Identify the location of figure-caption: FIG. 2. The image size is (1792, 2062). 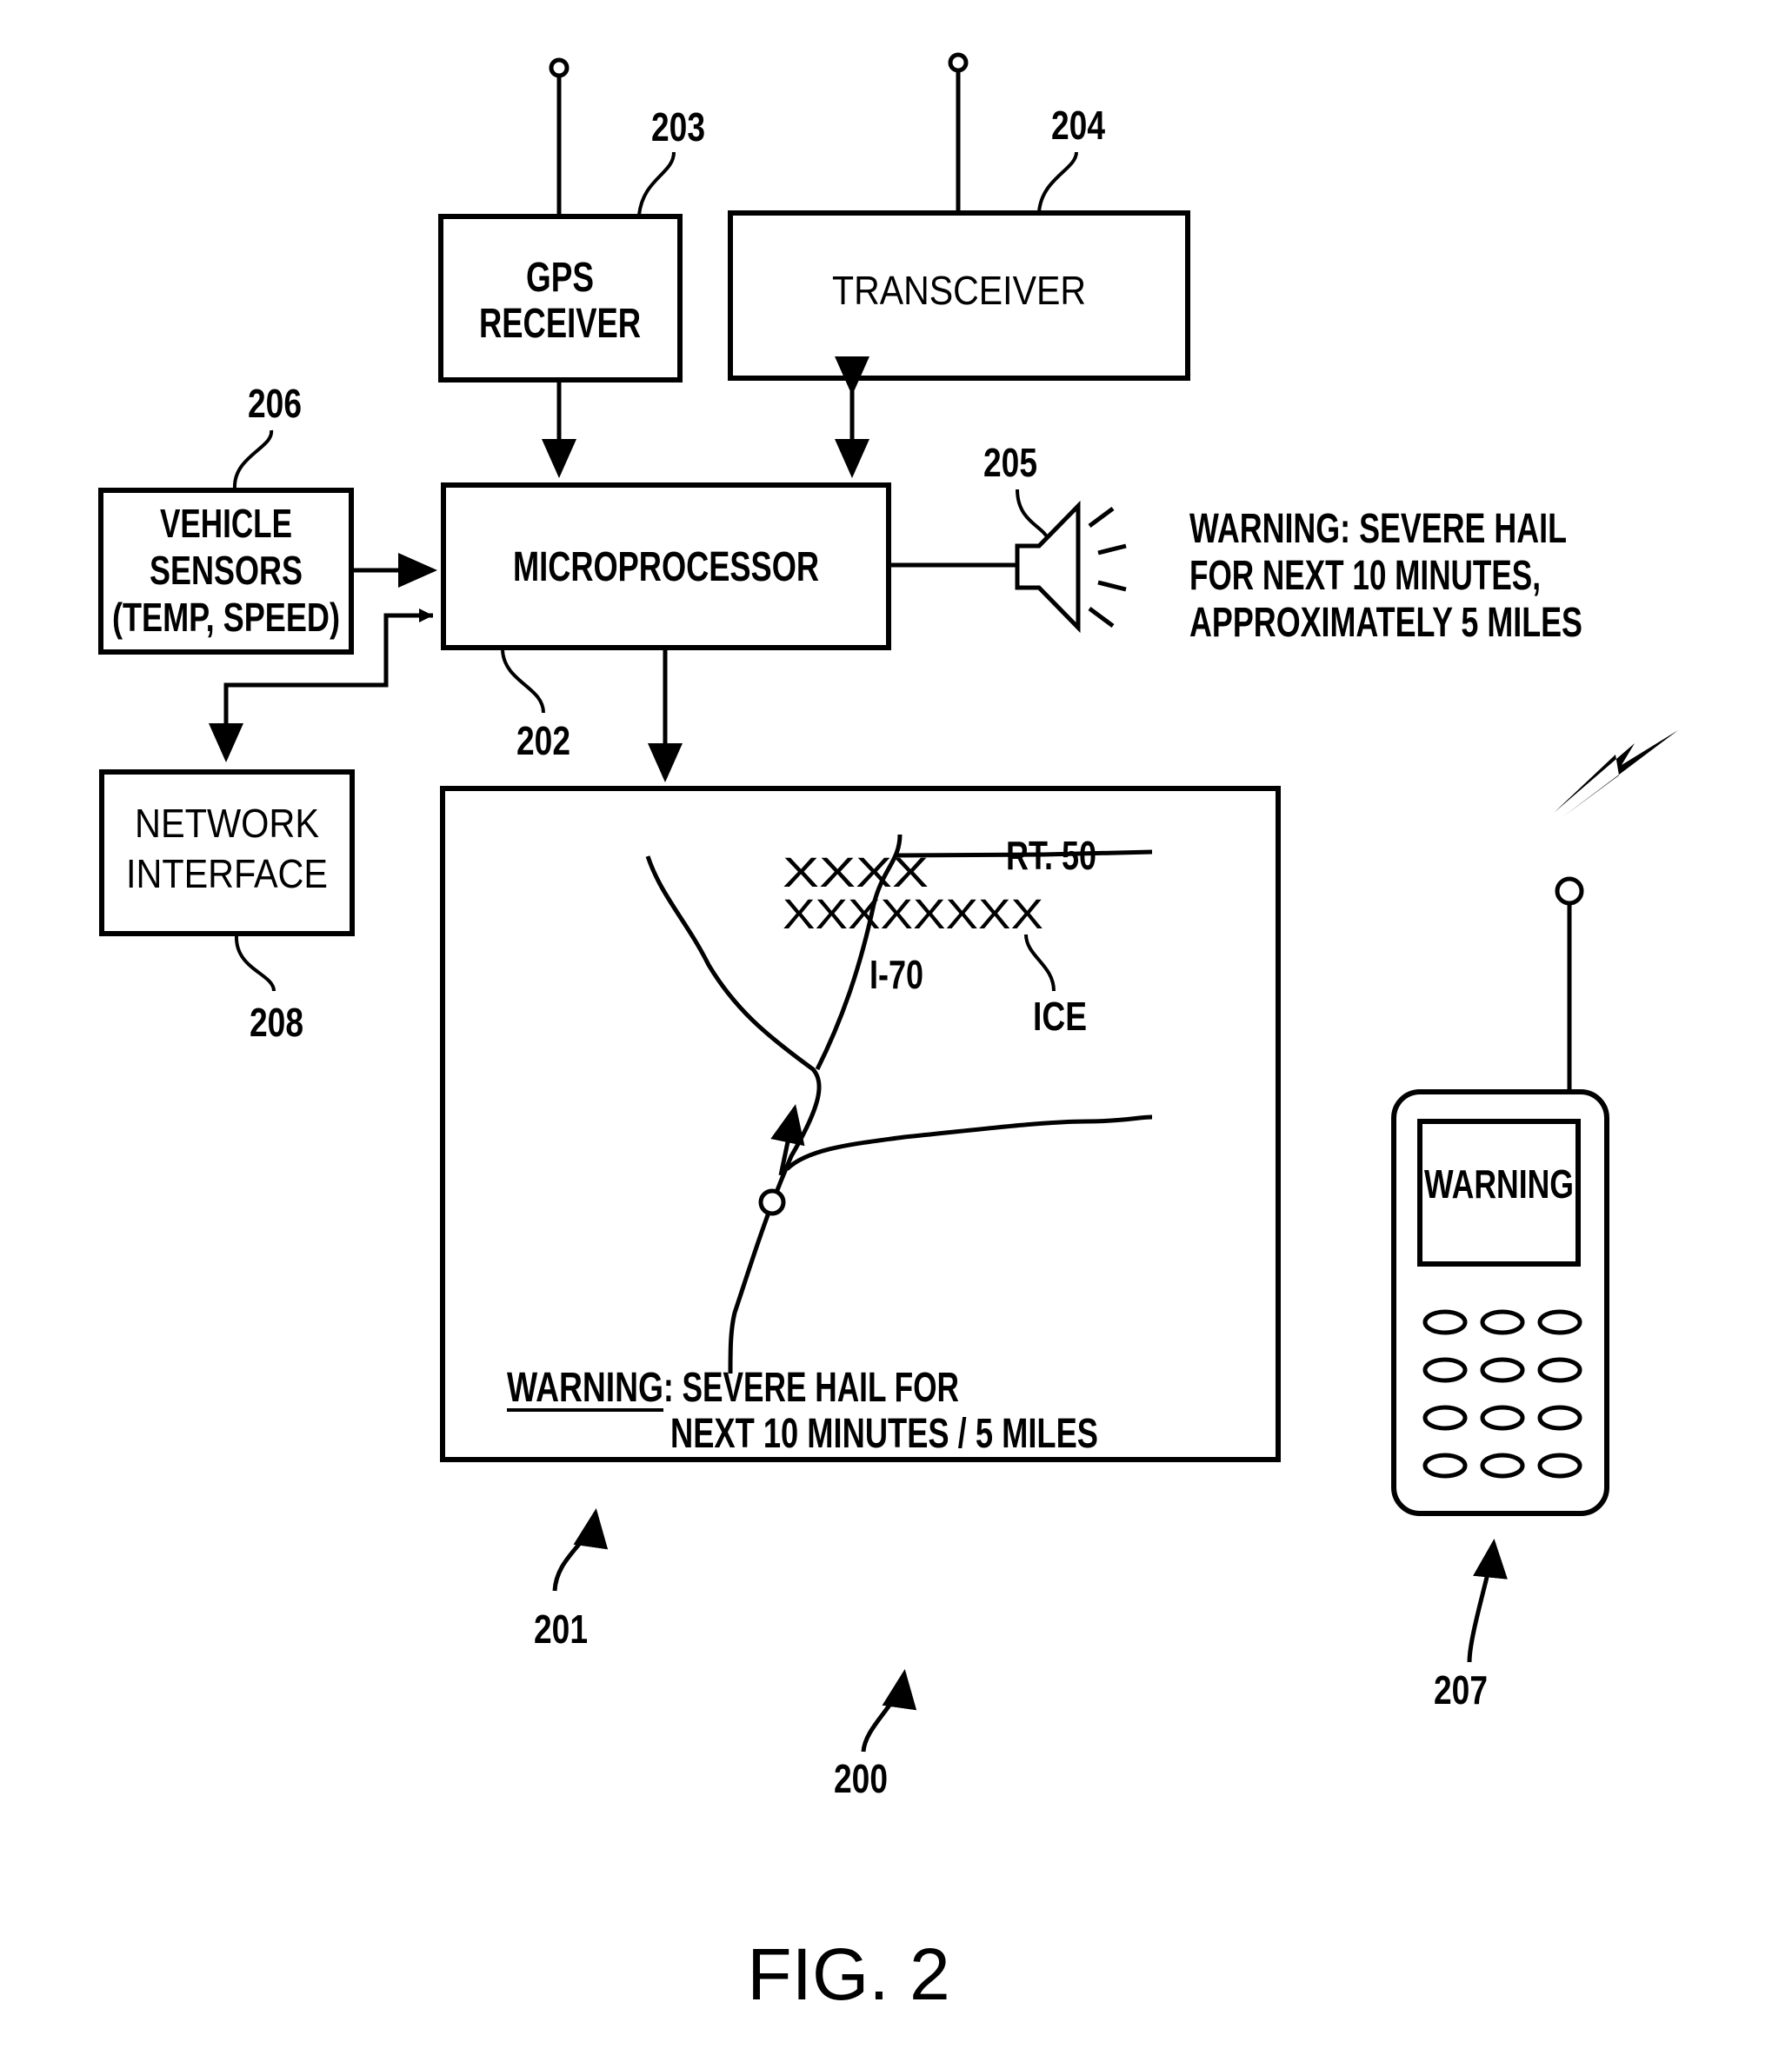
(848, 1974).